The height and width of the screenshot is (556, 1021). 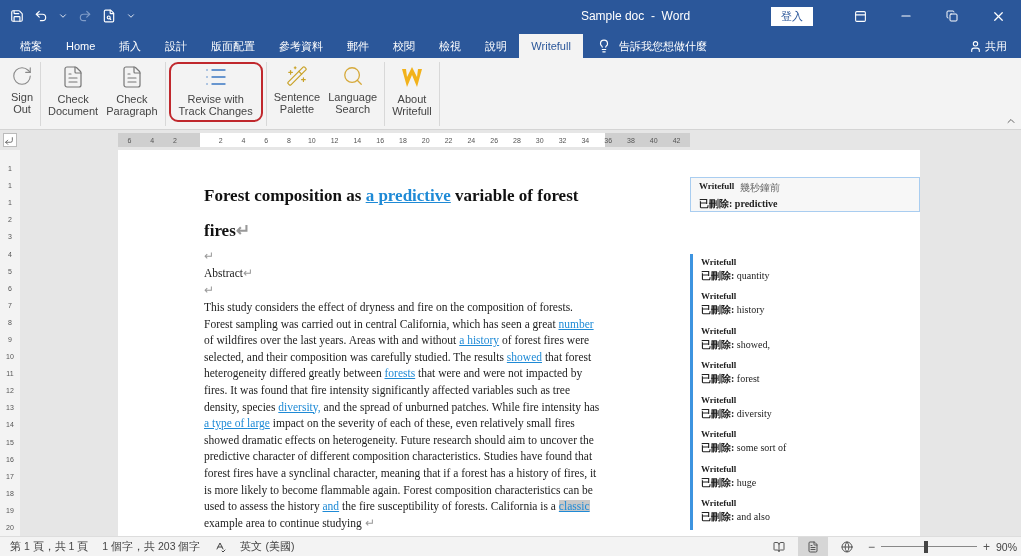 What do you see at coordinates (739, 204) in the screenshot?
I see `deleted-text: 已刪除: predictive` at bounding box center [739, 204].